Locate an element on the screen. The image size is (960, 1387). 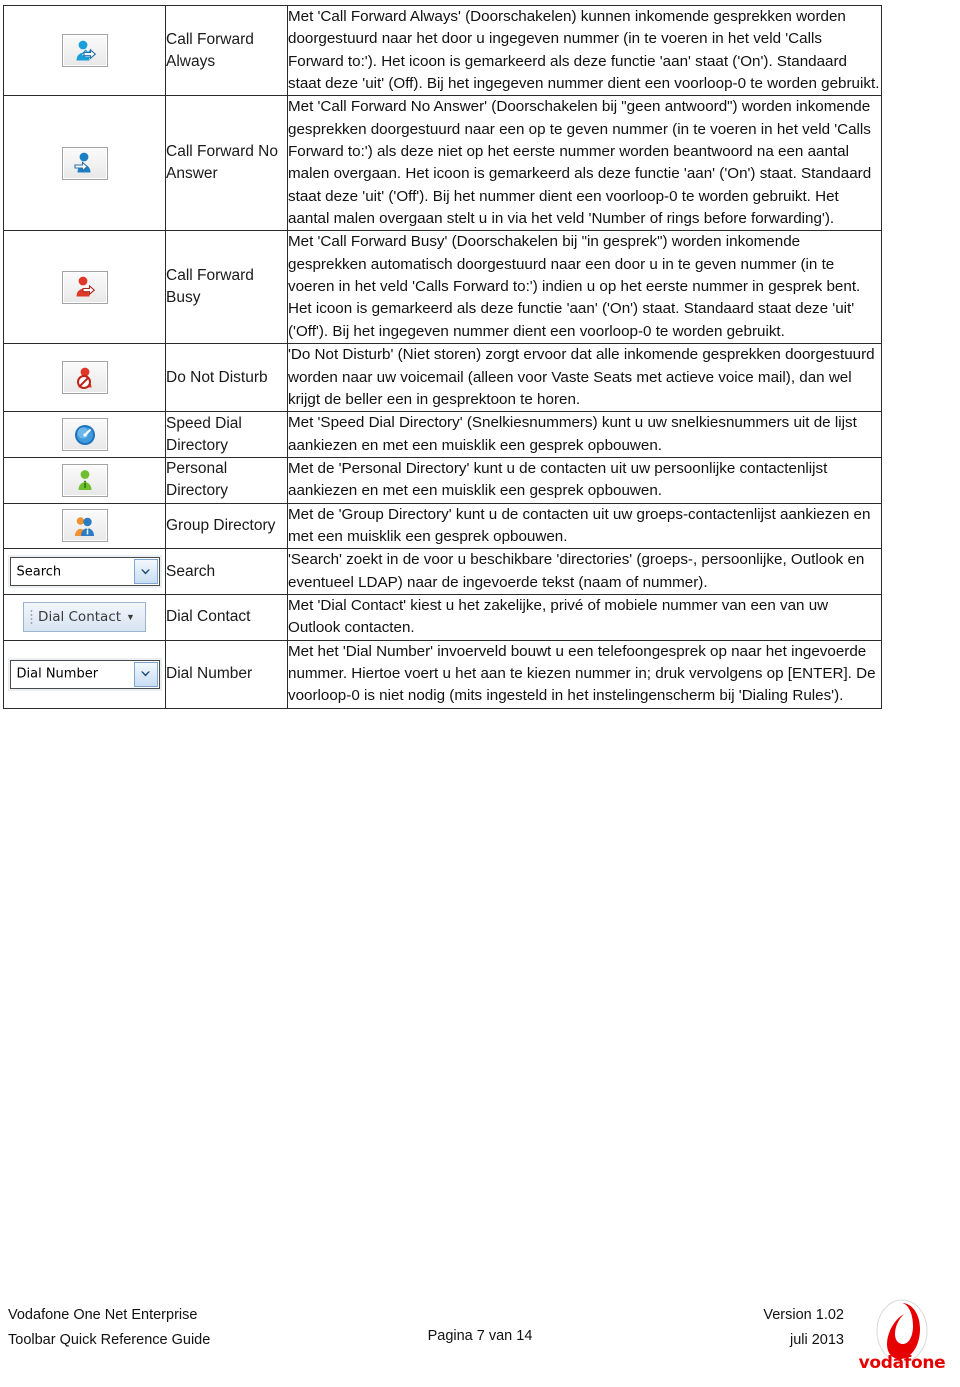
feature-label: Dial Contact is located at coordinates (226, 617).